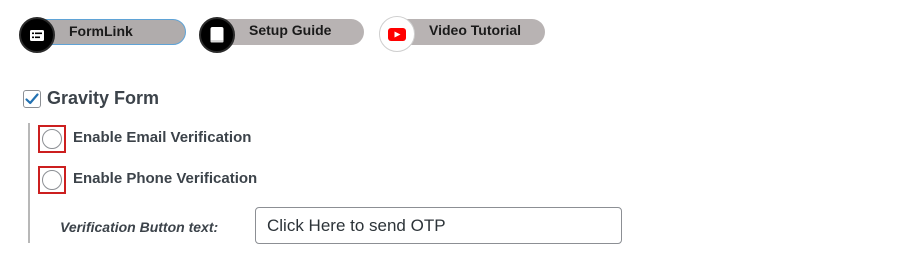 The image size is (906, 270). I want to click on gravity-form-checkbox, so click(32, 99).